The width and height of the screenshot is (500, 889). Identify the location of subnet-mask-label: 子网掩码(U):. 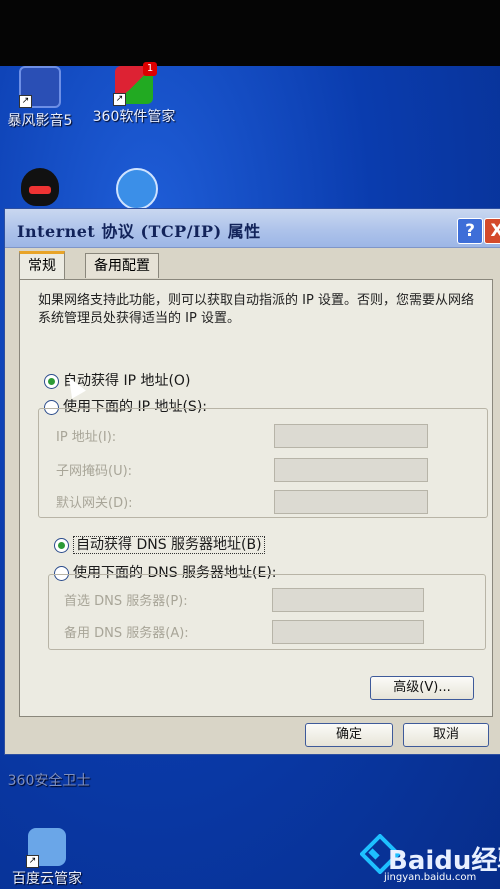
(94, 471).